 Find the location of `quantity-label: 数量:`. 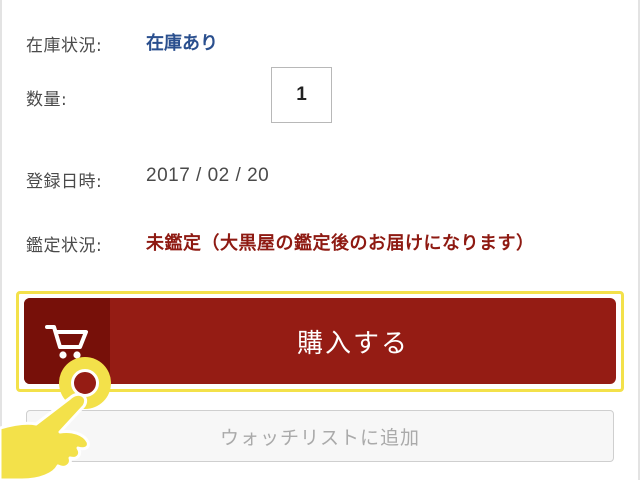

quantity-label: 数量: is located at coordinates (47, 100).